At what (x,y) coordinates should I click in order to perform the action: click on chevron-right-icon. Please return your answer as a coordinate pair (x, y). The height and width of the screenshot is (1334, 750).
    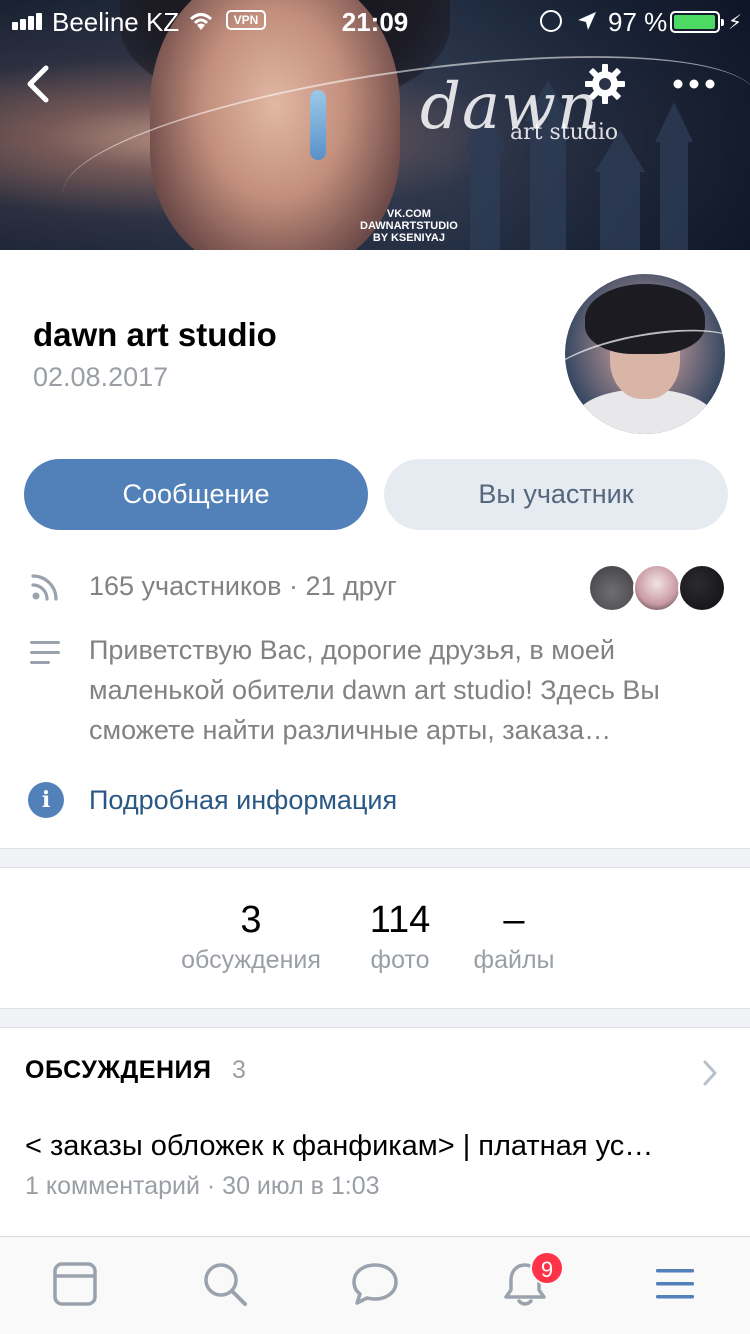
    Looking at the image, I should click on (710, 1073).